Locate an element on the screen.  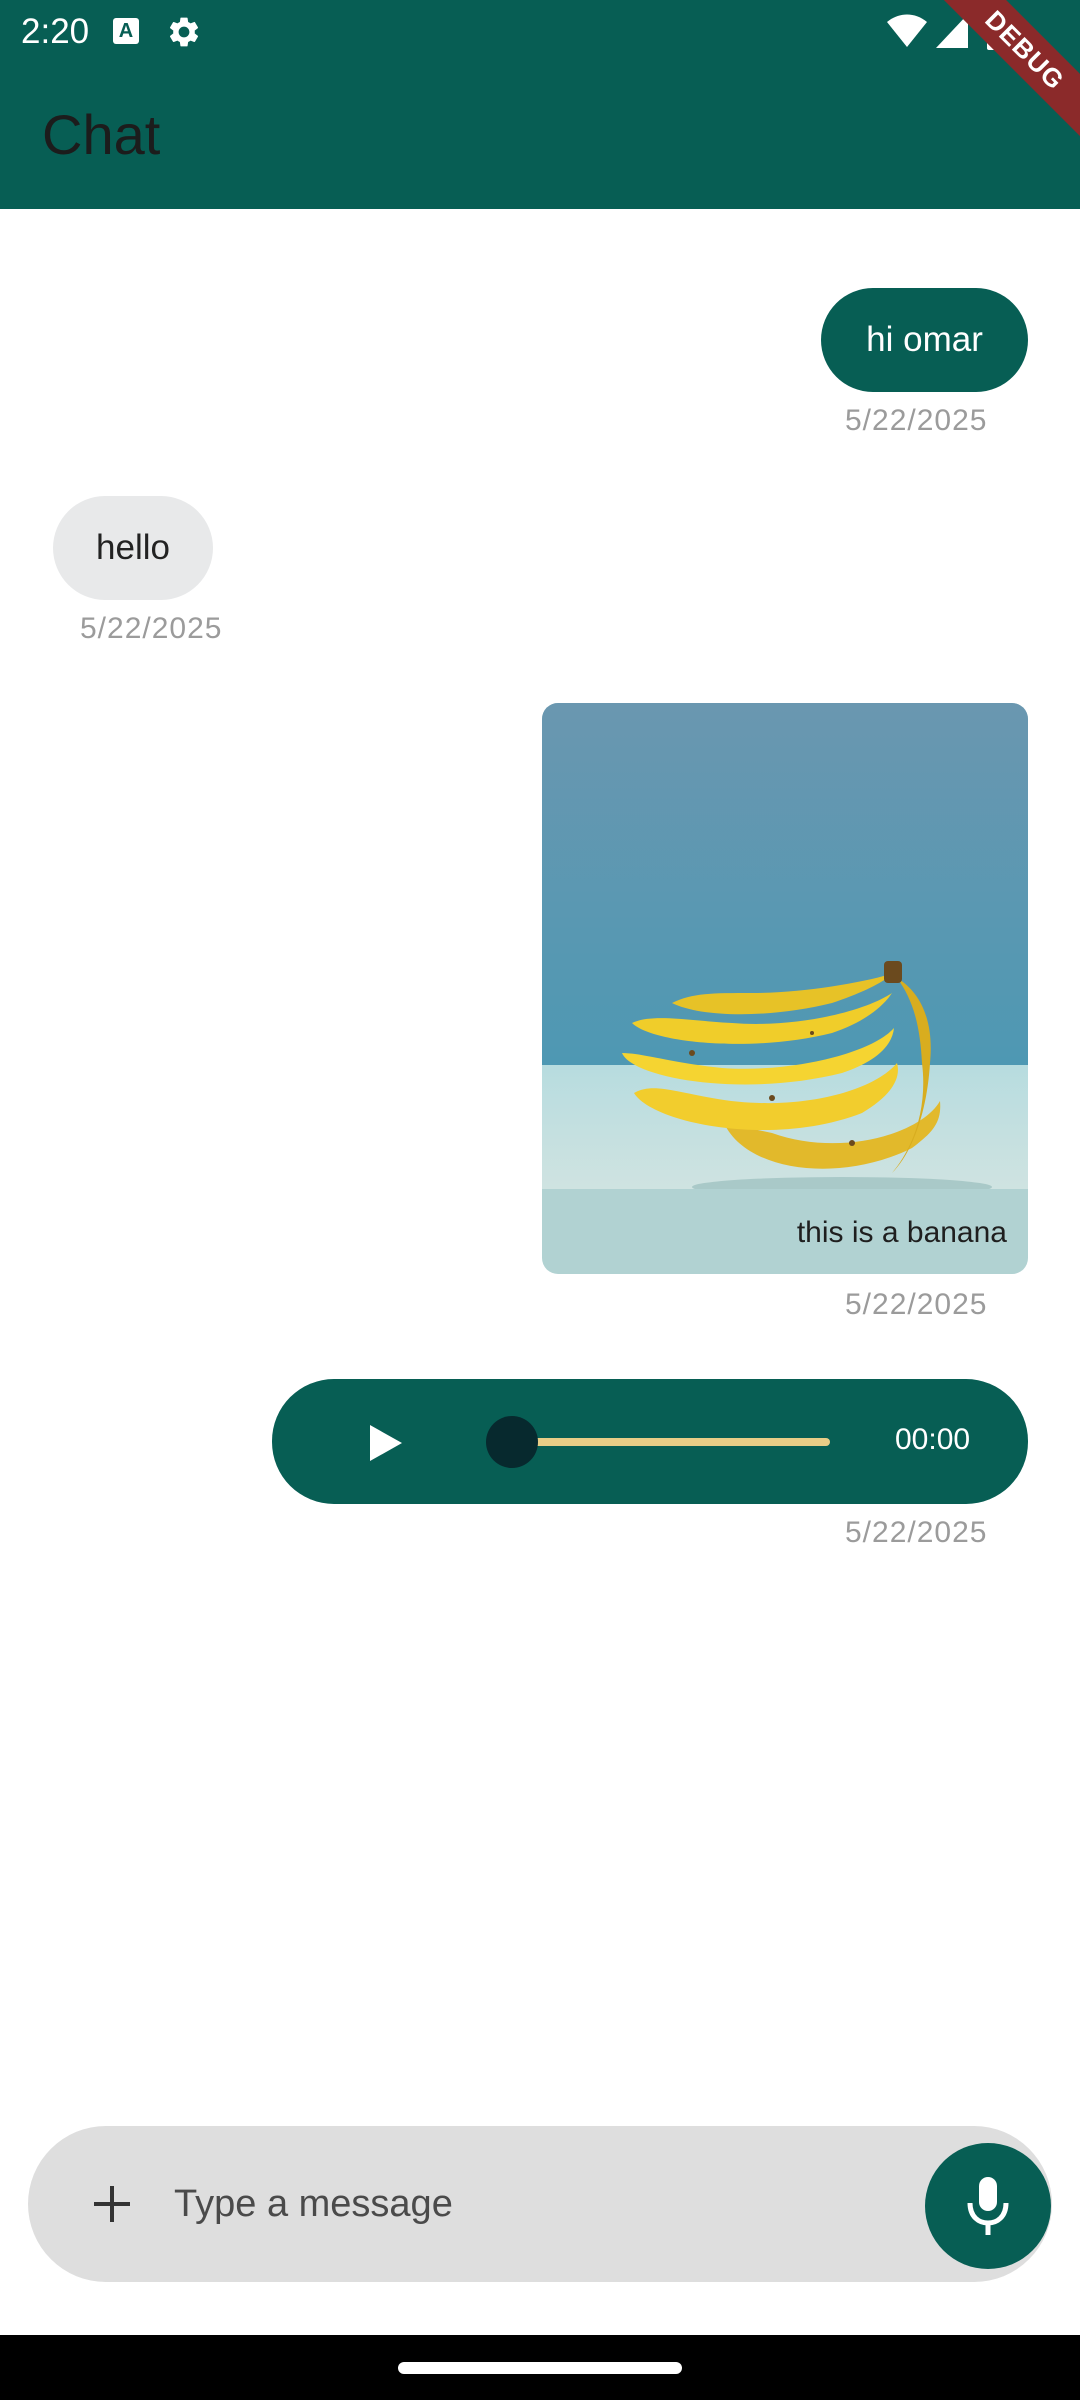
message-composer is located at coordinates (540, 2204).